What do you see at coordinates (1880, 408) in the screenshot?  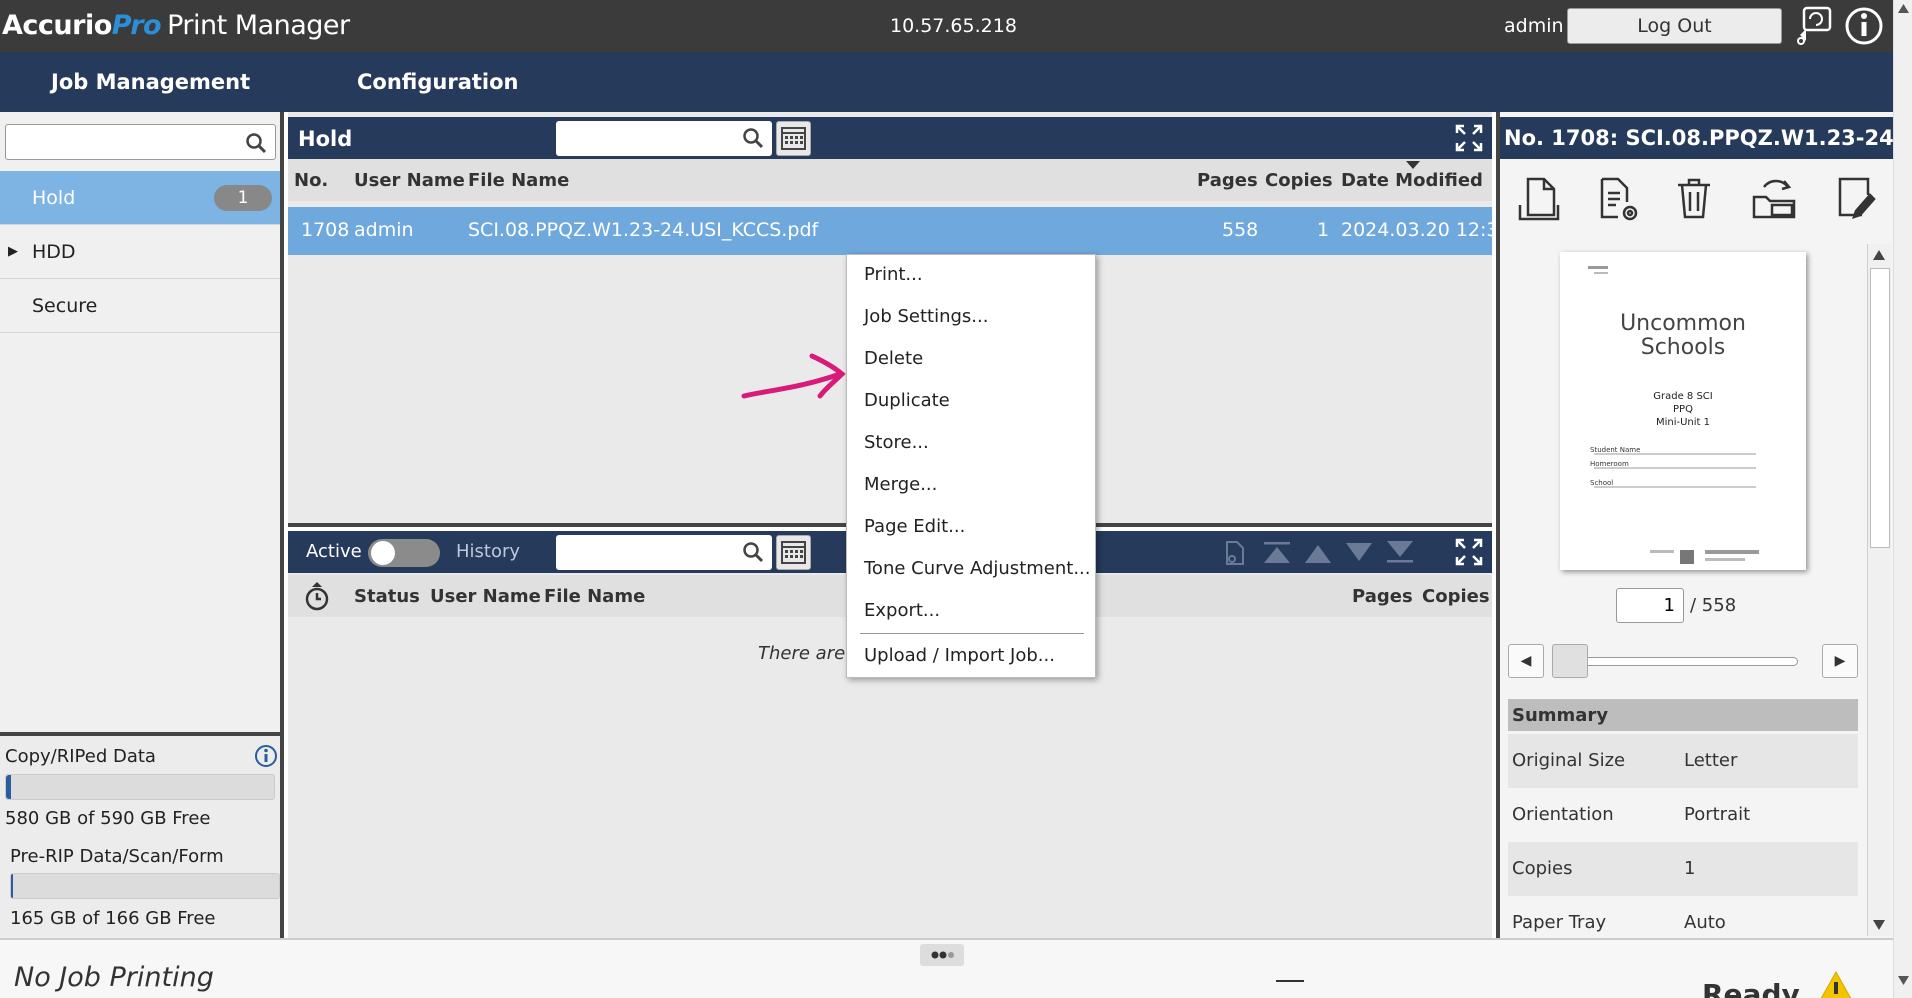 I see `scroll-thumb` at bounding box center [1880, 408].